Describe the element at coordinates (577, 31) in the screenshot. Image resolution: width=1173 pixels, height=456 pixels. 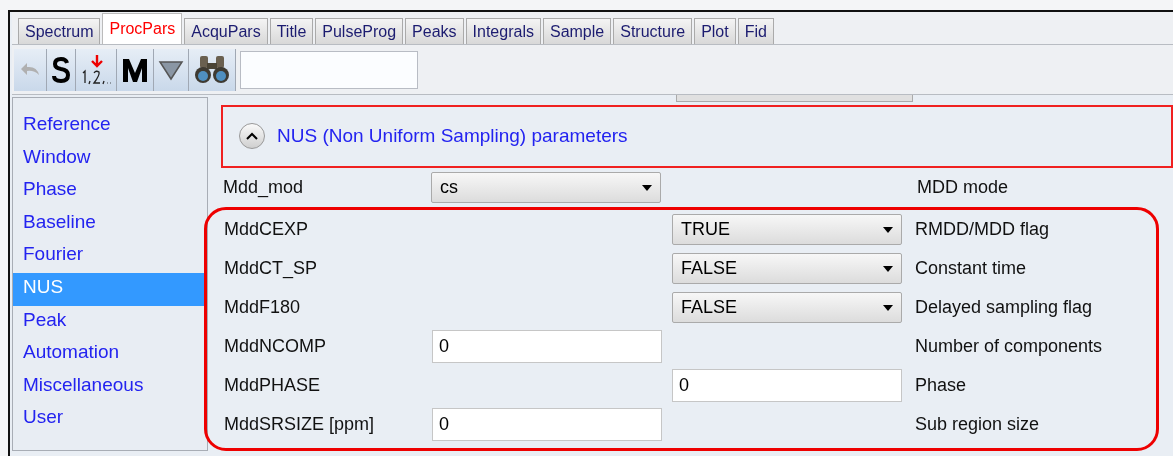
I see `tab: Sample` at that location.